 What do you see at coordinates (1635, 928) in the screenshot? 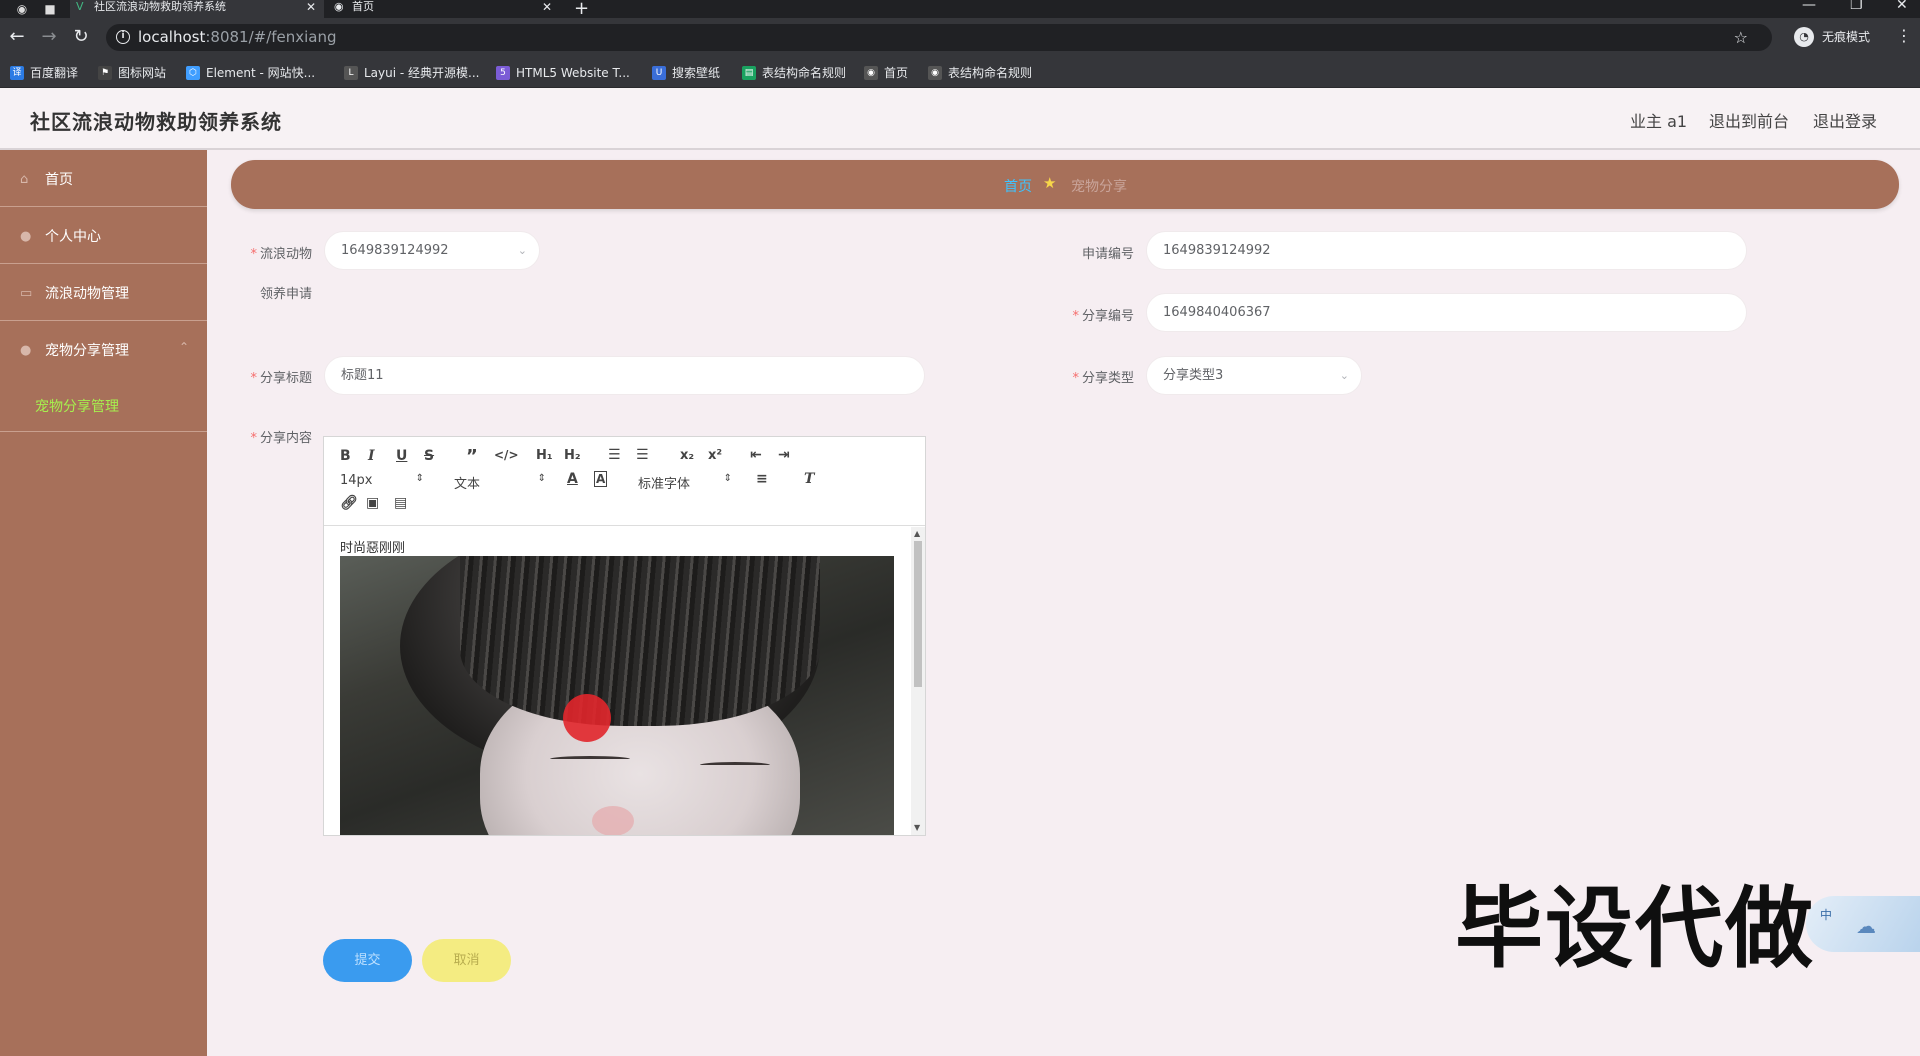
I see `watermark-text: 毕设代做` at bounding box center [1635, 928].